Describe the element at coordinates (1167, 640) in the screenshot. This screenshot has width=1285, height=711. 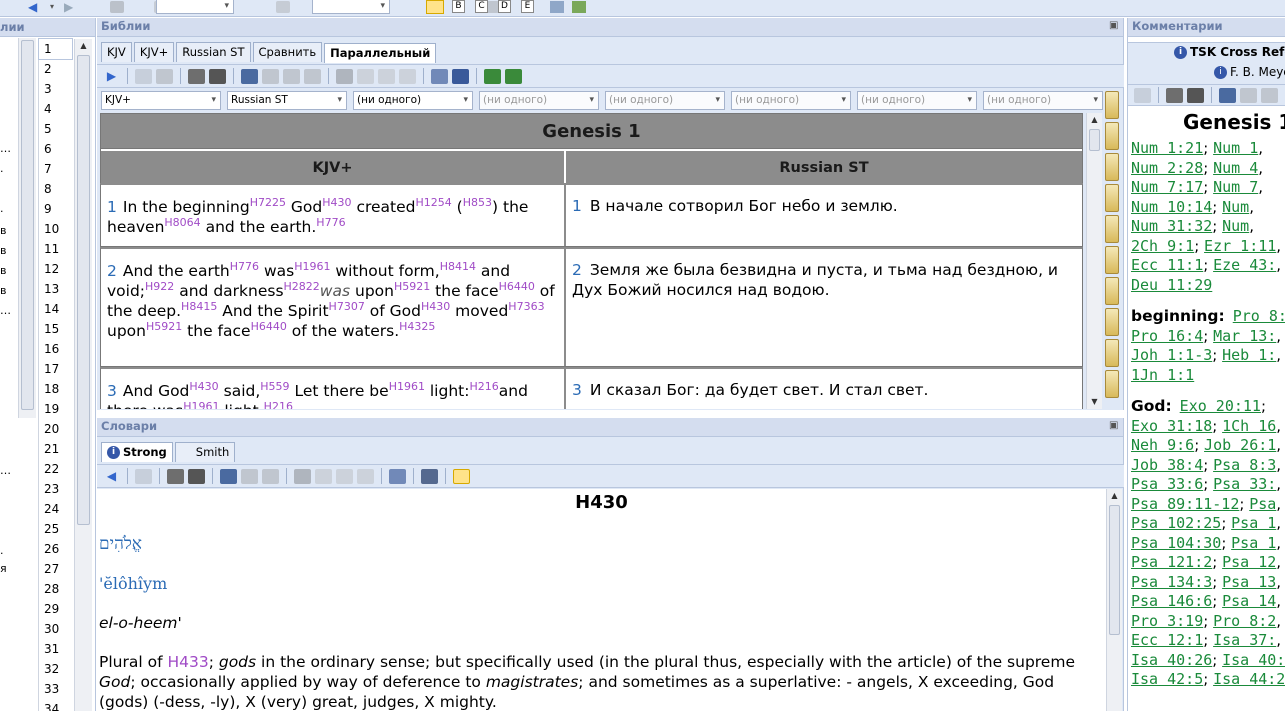
I see `xref-link: Ecc 12:1` at that location.